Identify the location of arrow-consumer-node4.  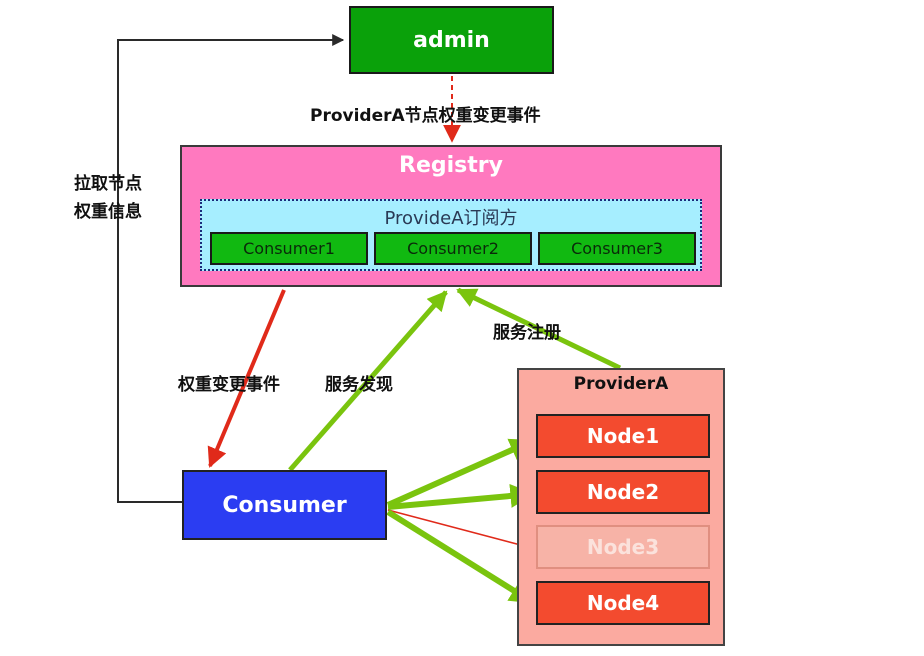
(460, 557).